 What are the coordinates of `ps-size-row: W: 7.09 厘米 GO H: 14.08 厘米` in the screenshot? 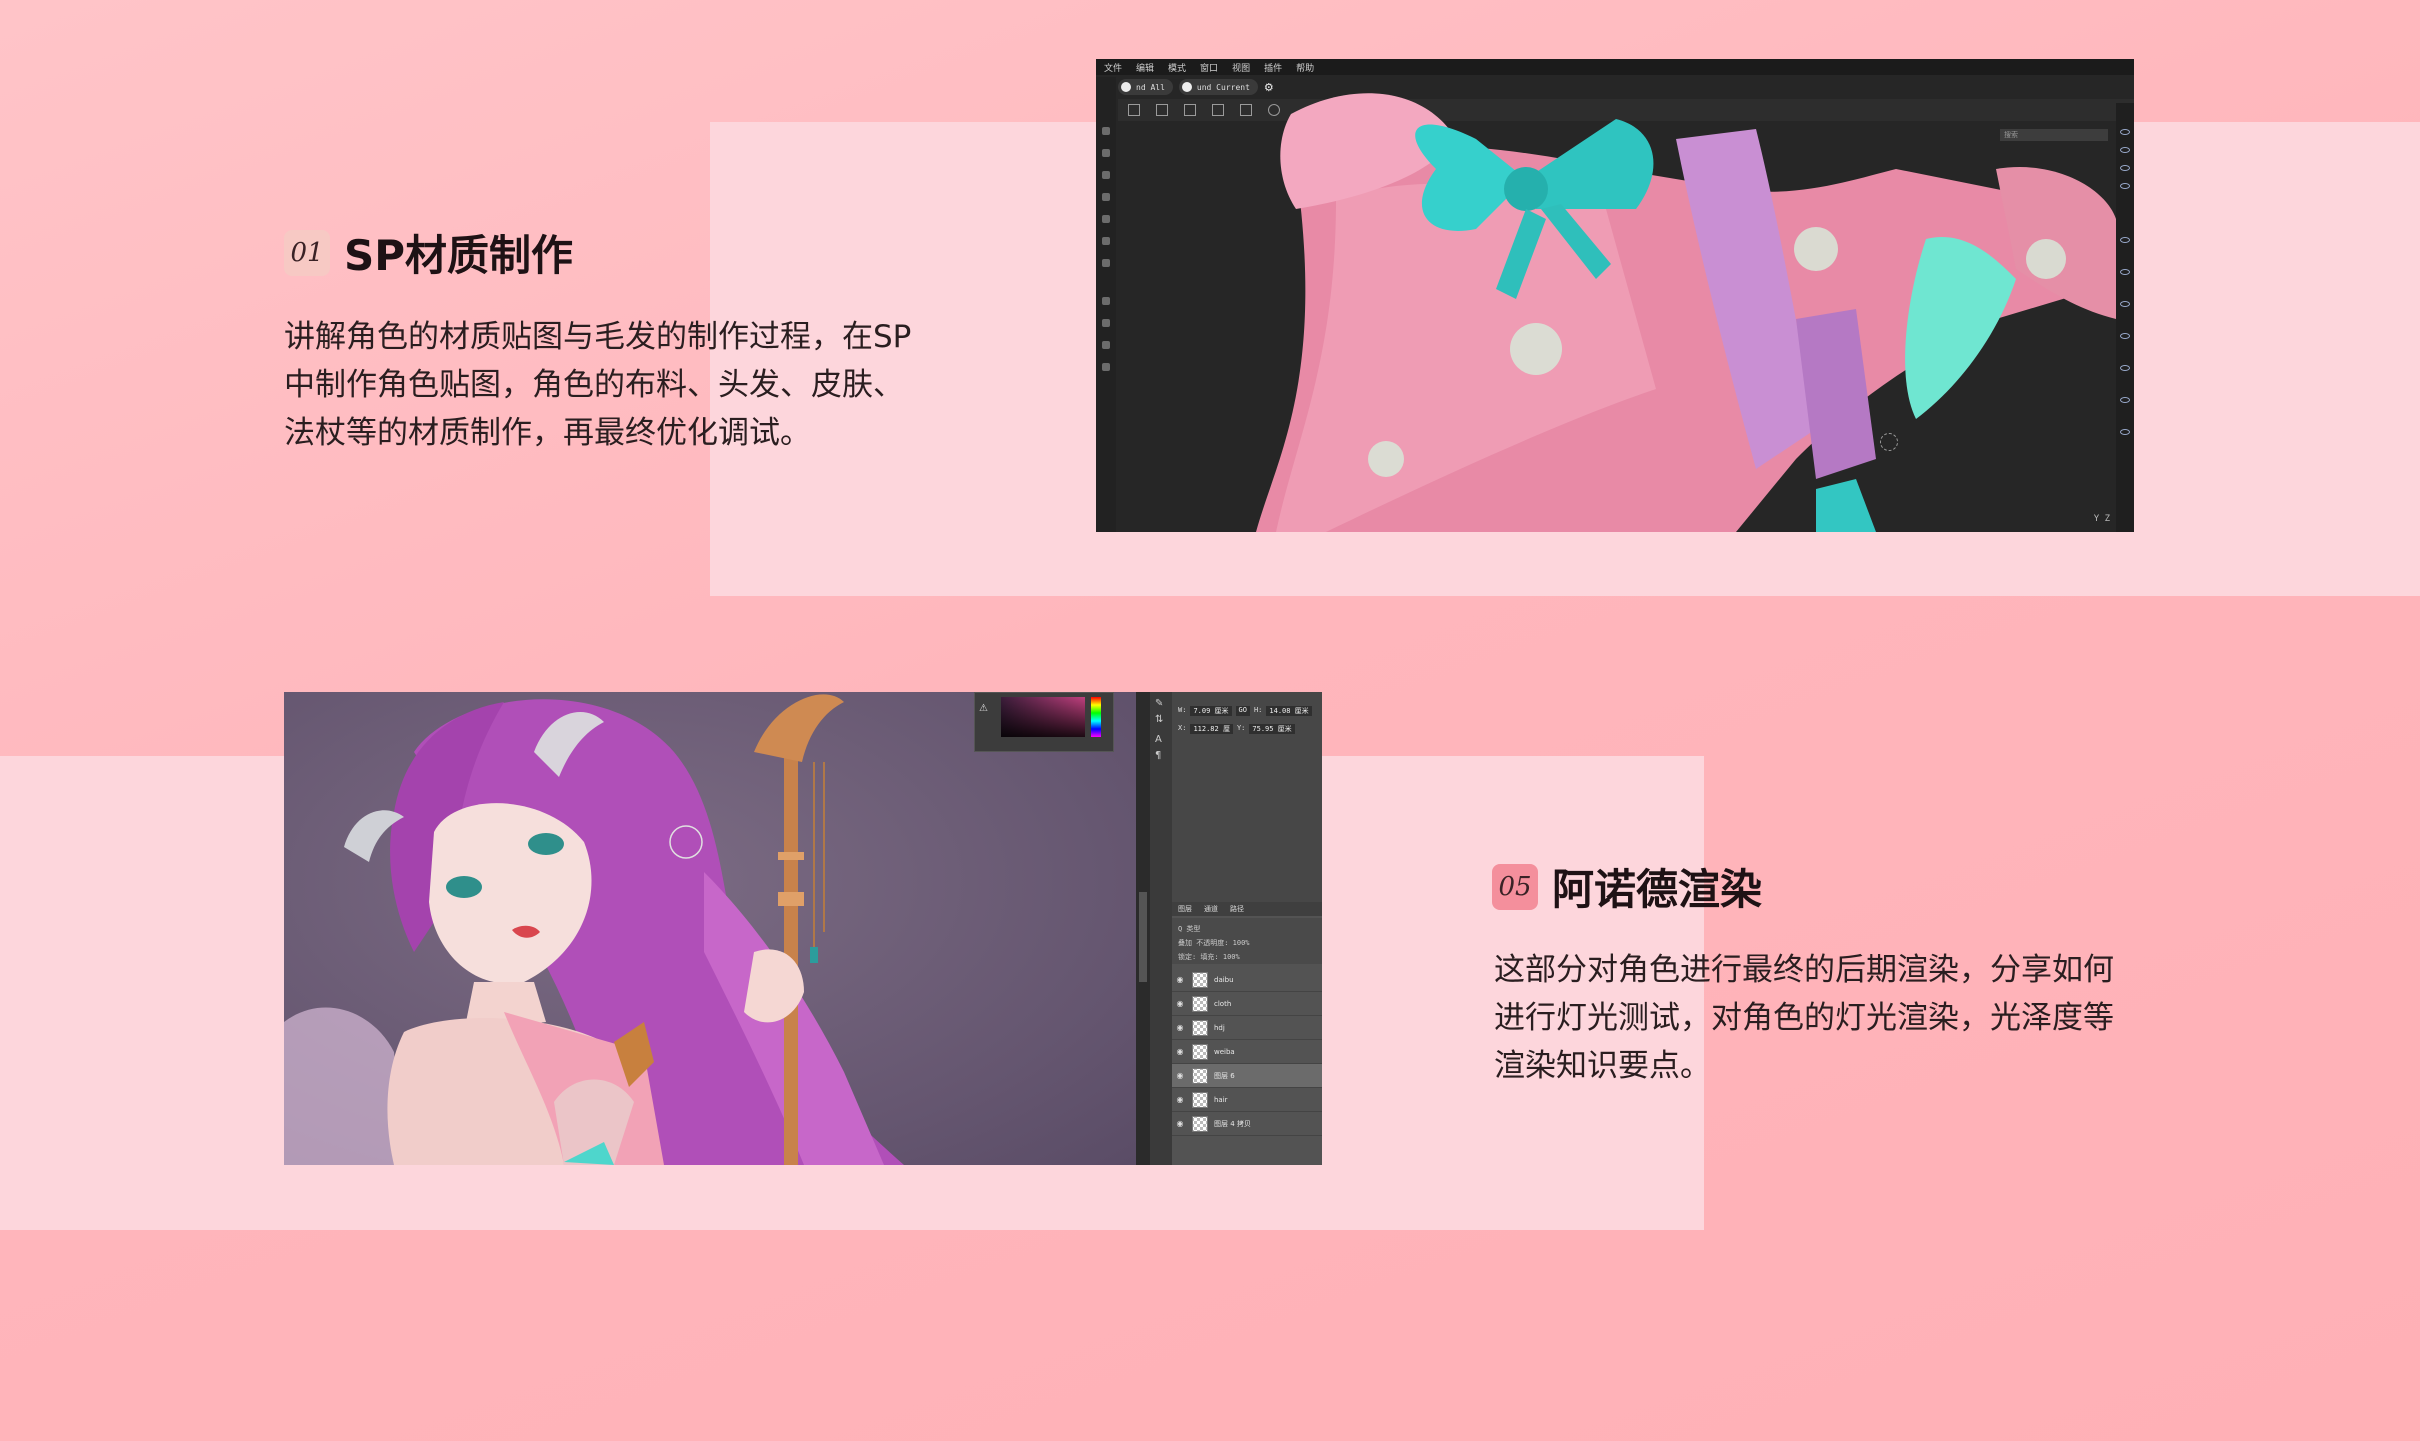 It's located at (1245, 711).